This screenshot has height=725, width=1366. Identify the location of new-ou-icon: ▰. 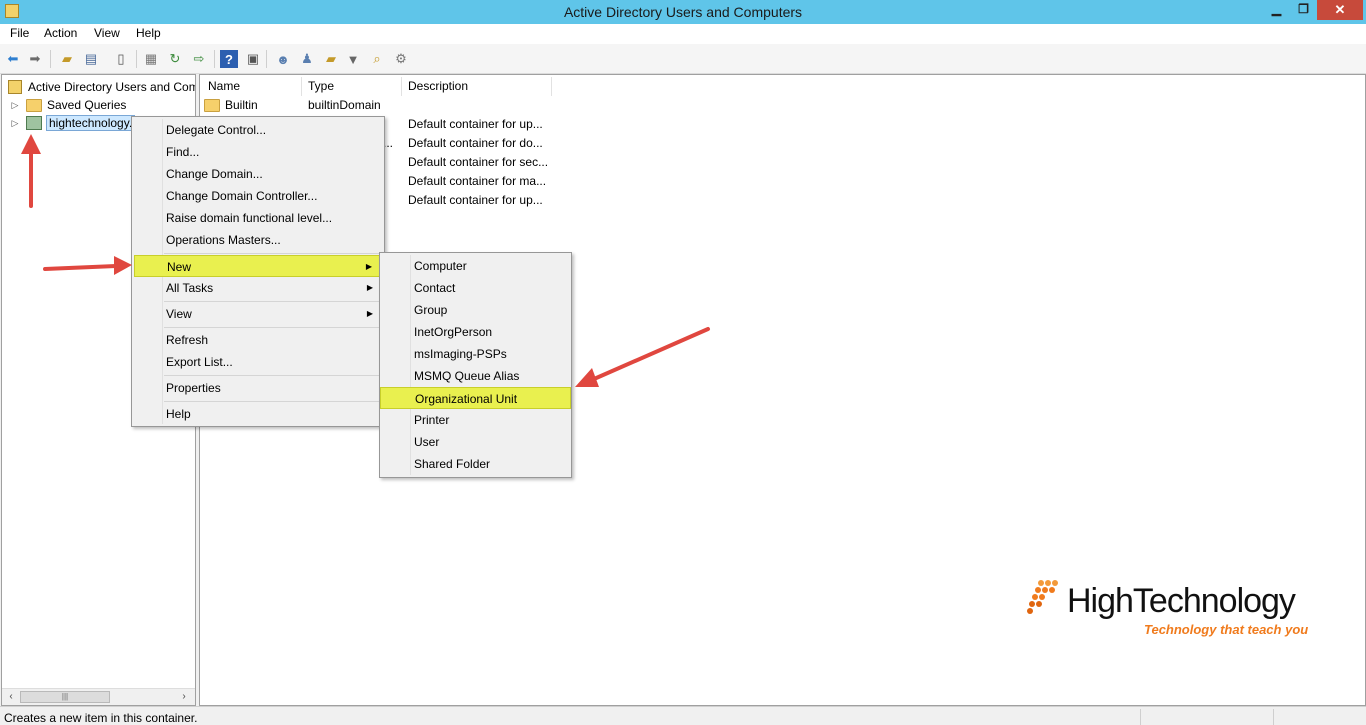
(331, 59).